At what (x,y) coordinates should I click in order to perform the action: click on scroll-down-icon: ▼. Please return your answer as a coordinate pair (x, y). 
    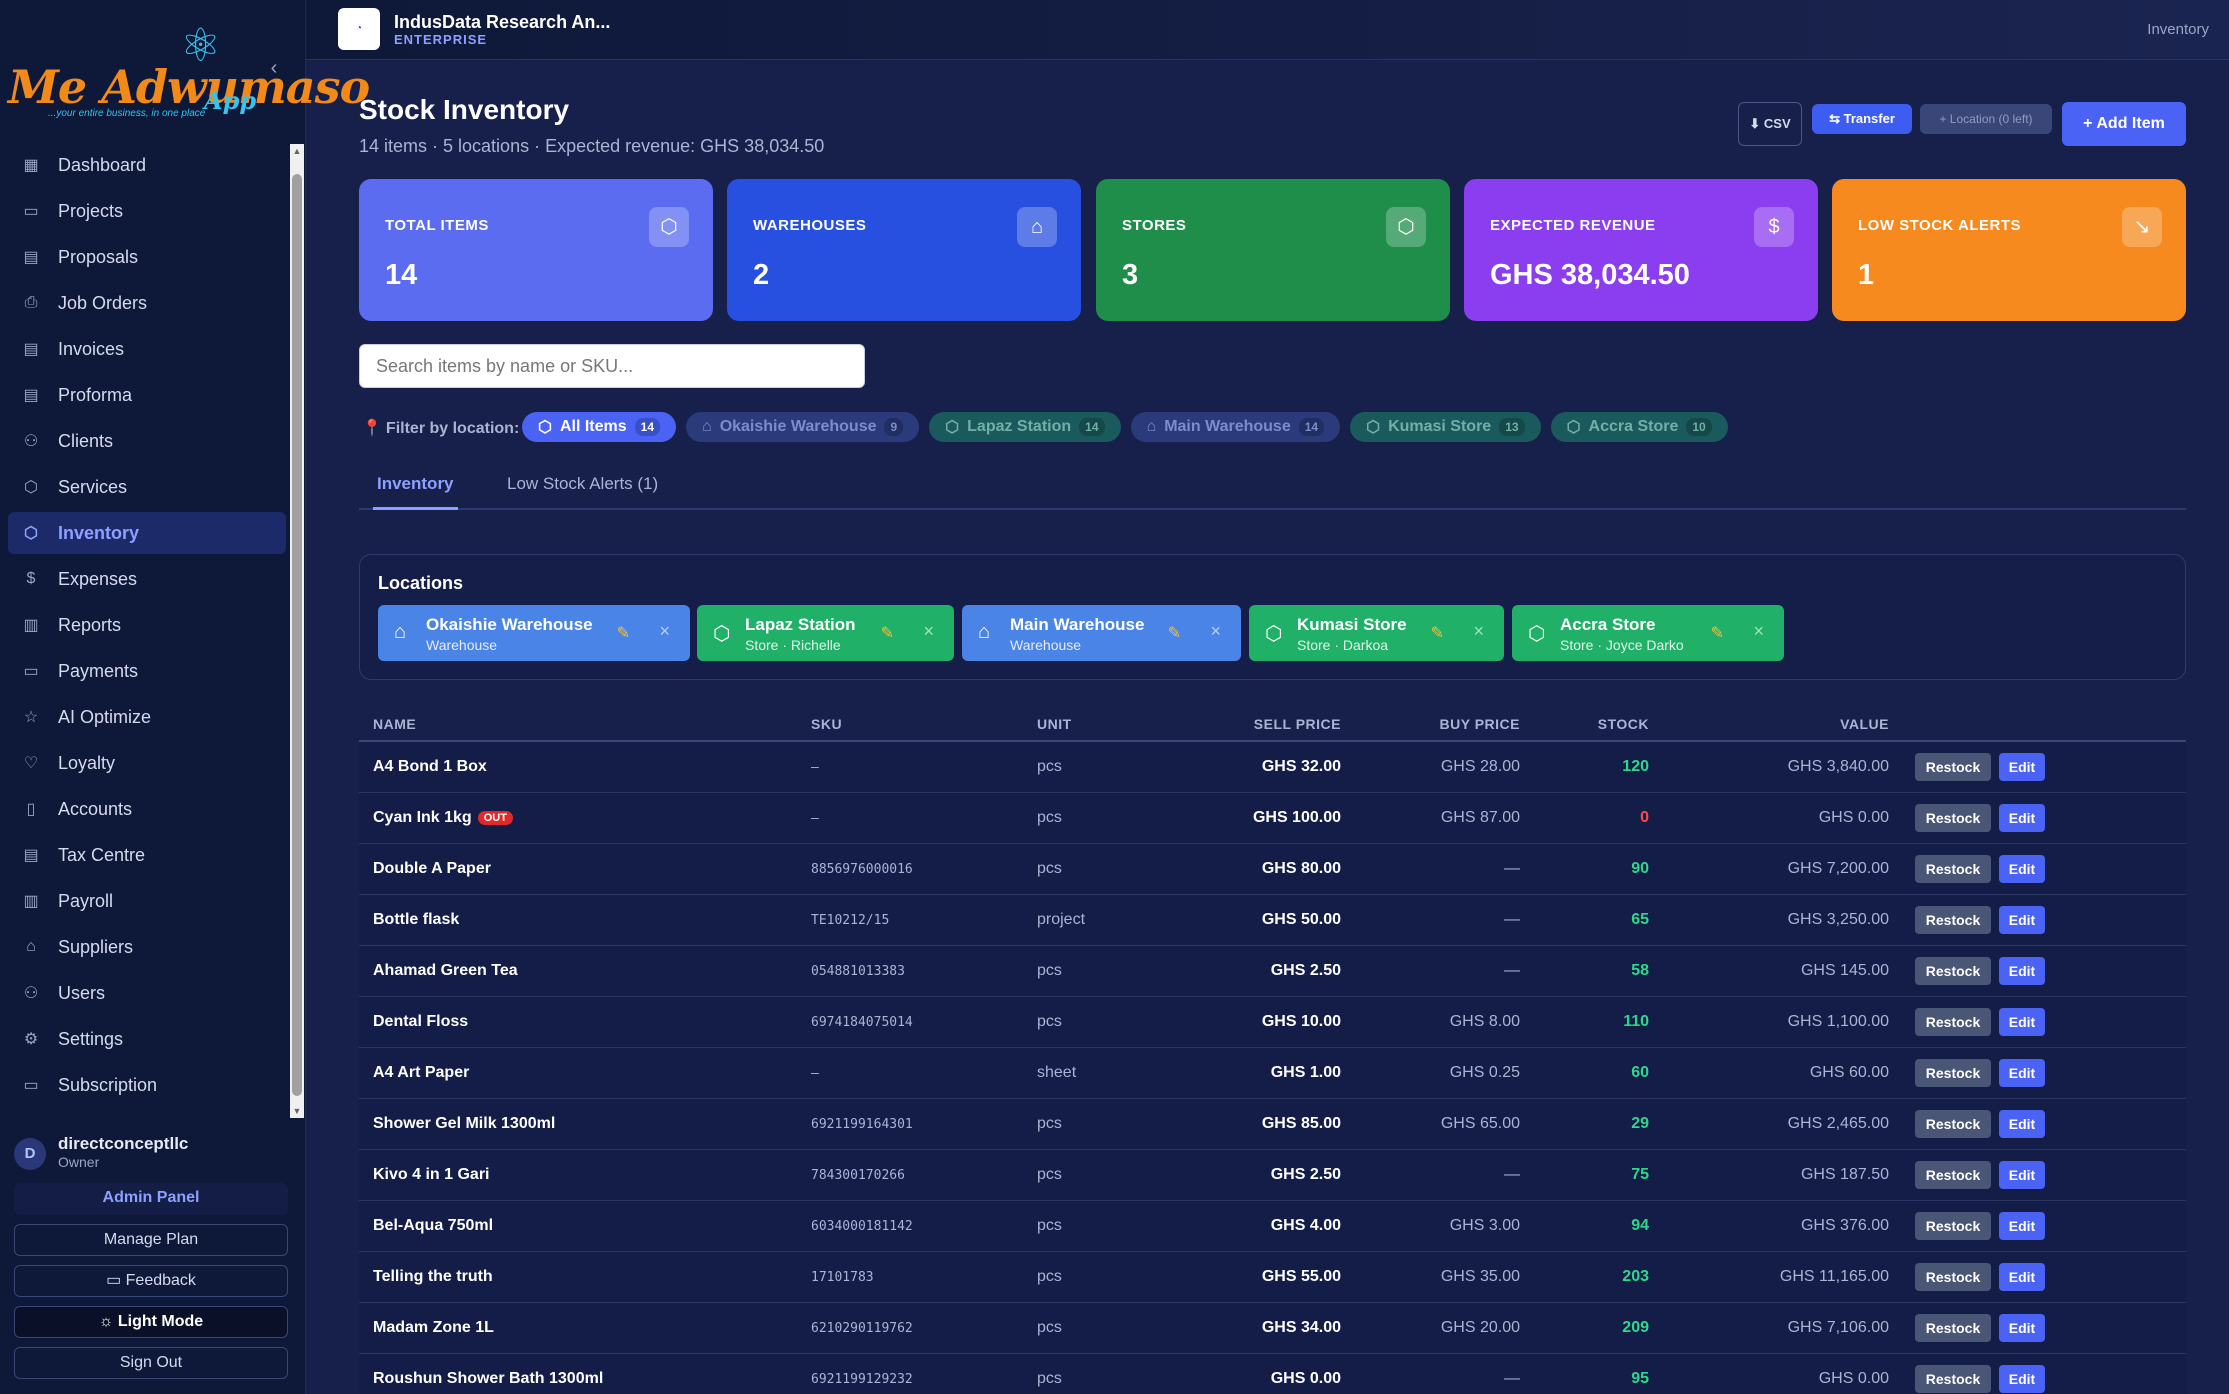
    Looking at the image, I should click on (297, 1111).